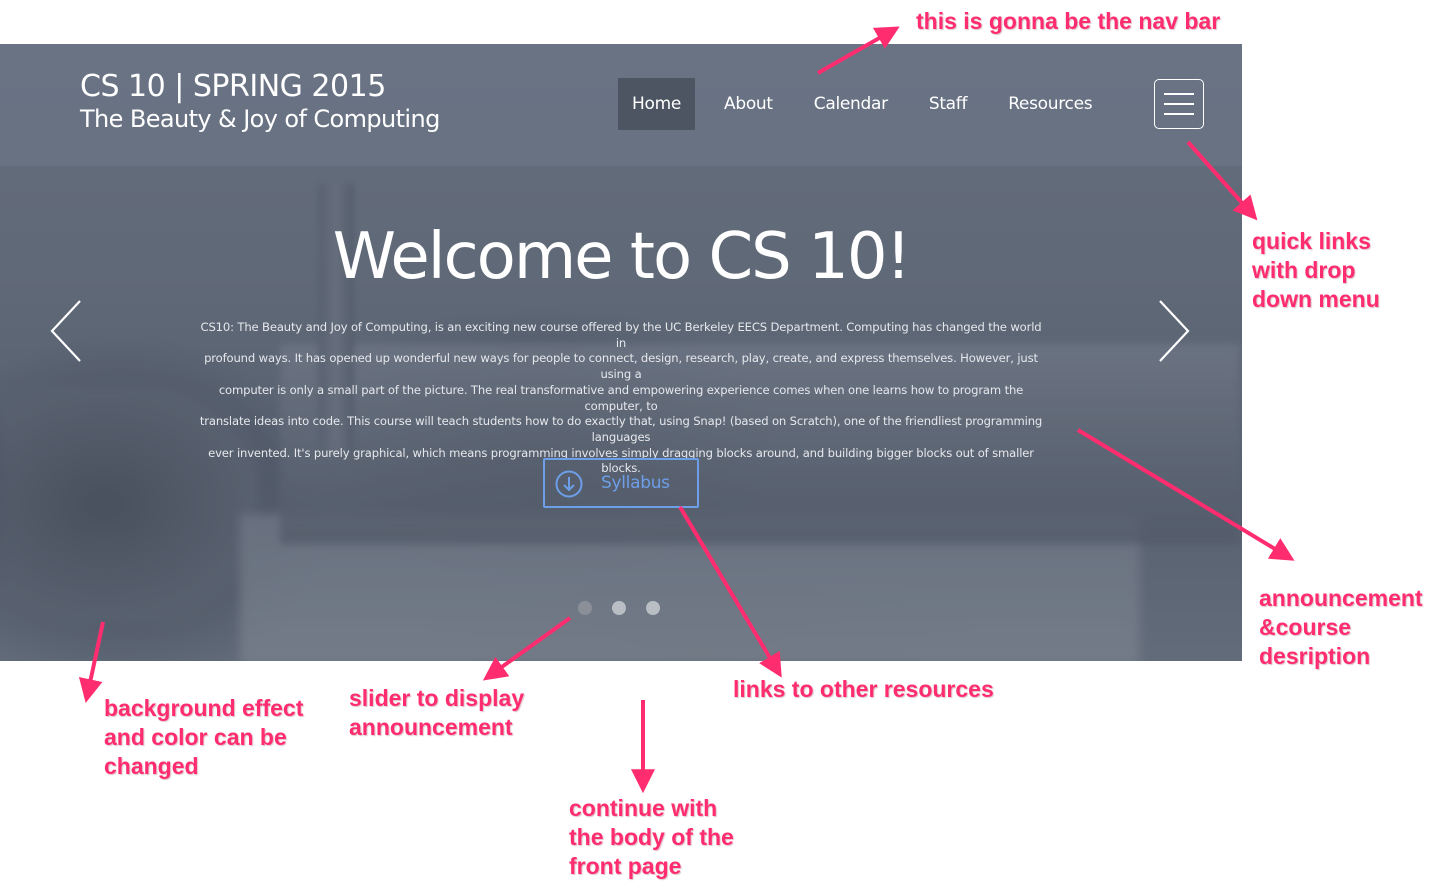  What do you see at coordinates (1311, 241) in the screenshot?
I see `annotation-line: quick links` at bounding box center [1311, 241].